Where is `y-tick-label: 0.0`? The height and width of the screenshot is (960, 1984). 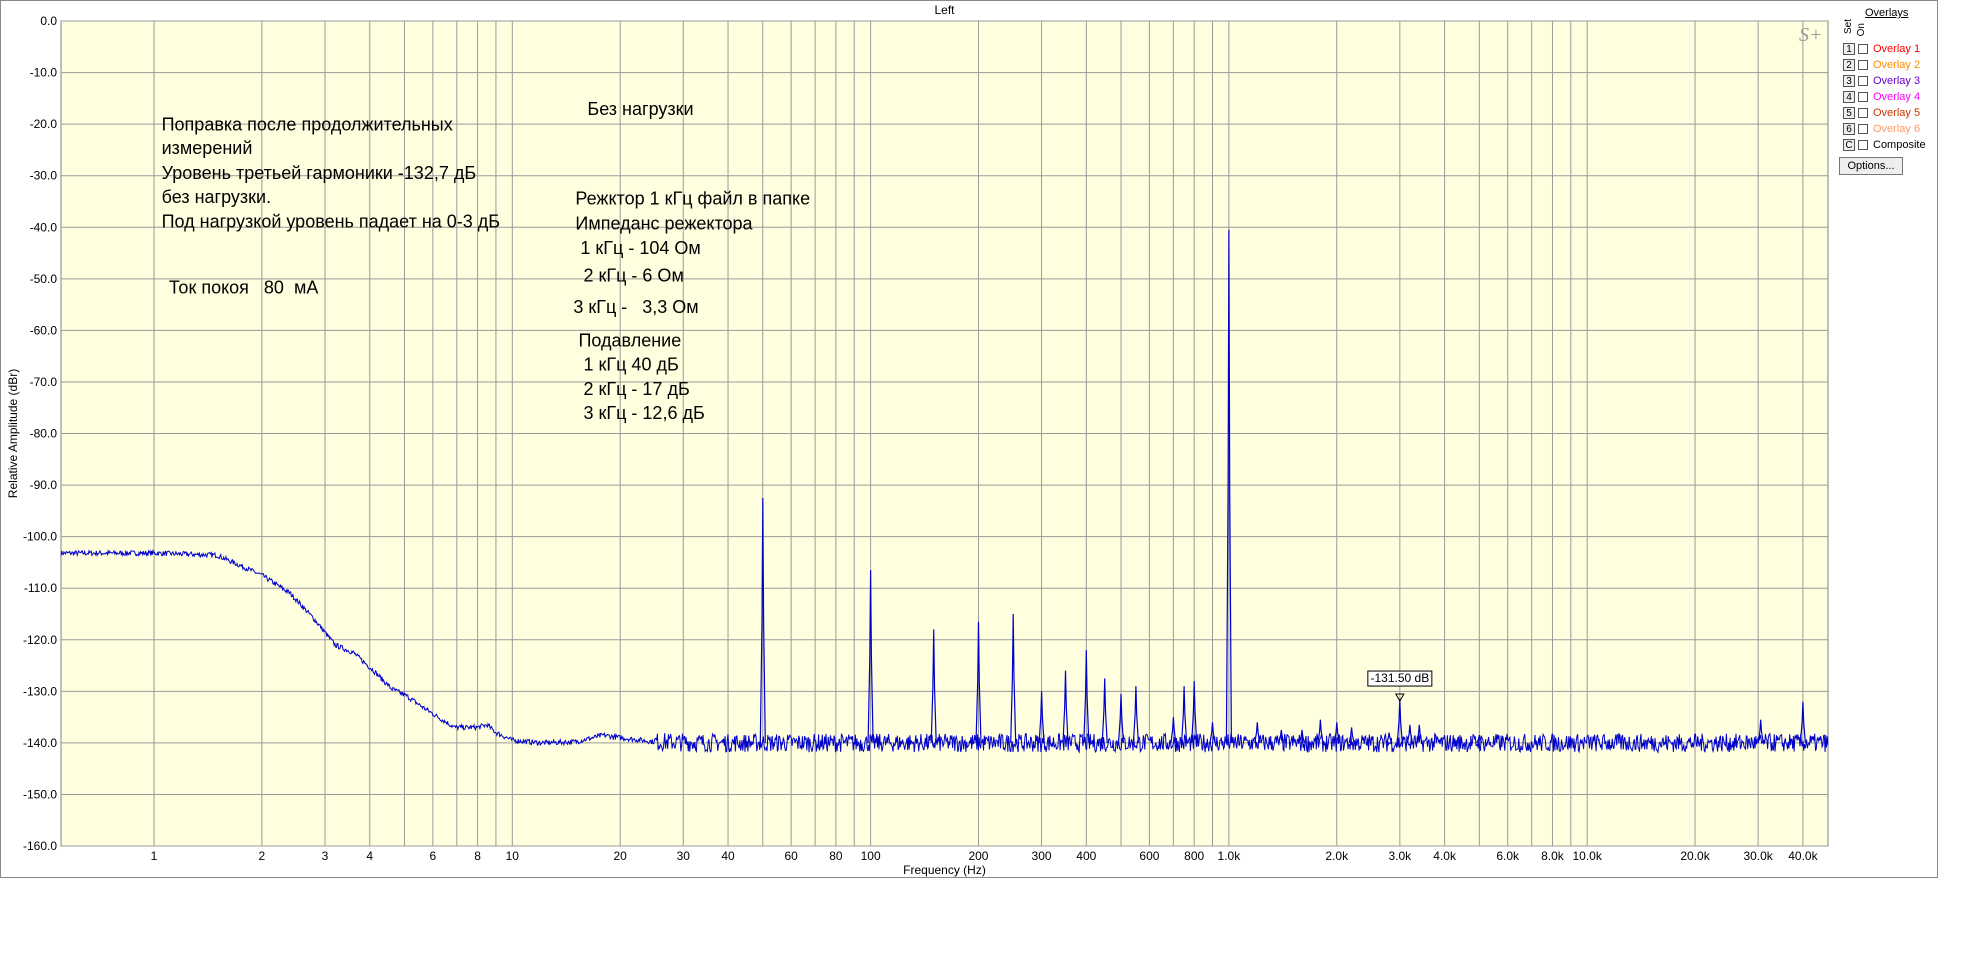 y-tick-label: 0.0 is located at coordinates (48, 21).